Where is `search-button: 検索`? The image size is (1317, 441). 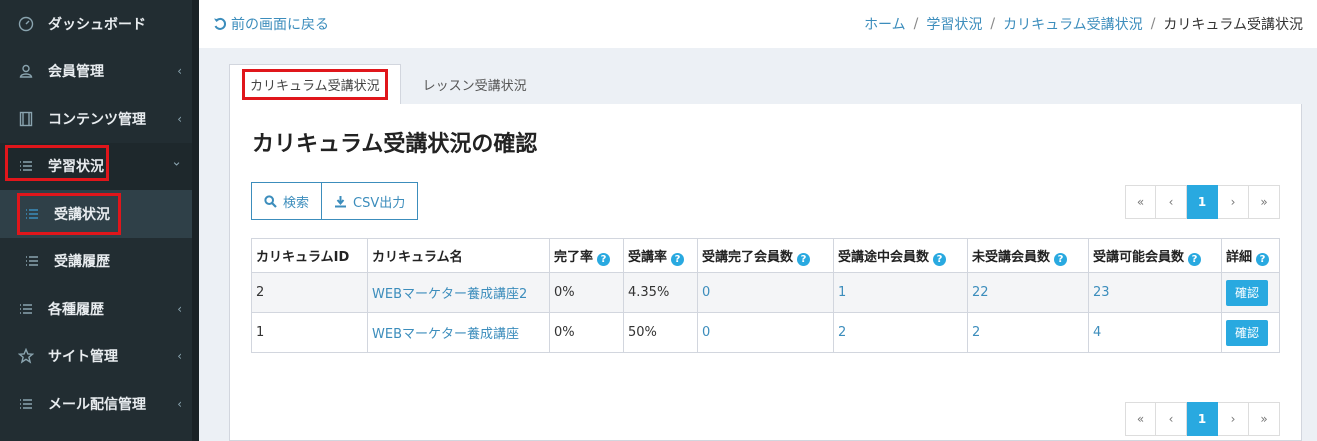
search-button: 検索 is located at coordinates (287, 201).